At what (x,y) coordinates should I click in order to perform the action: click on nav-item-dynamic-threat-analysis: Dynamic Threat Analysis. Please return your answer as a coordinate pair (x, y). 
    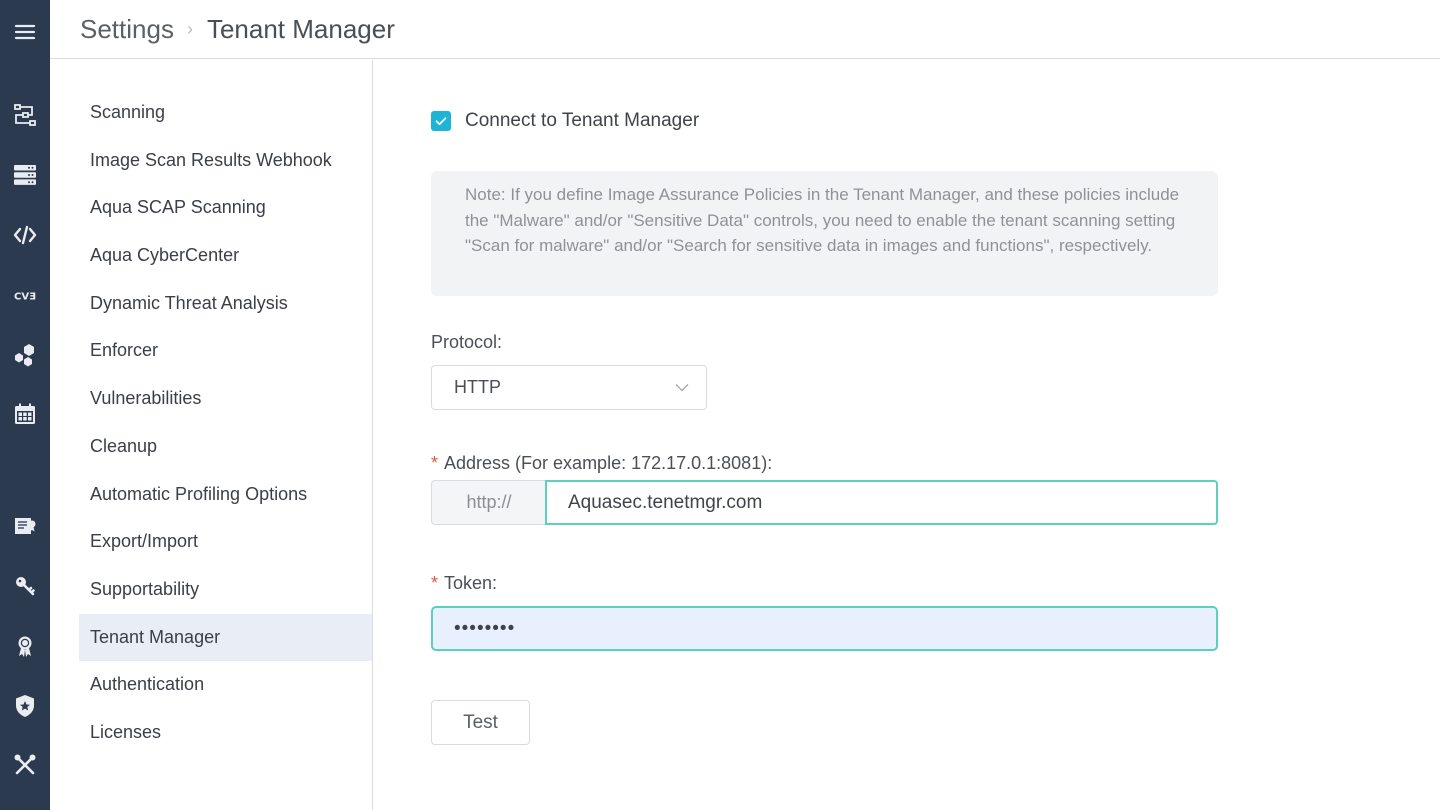
    Looking at the image, I should click on (225, 304).